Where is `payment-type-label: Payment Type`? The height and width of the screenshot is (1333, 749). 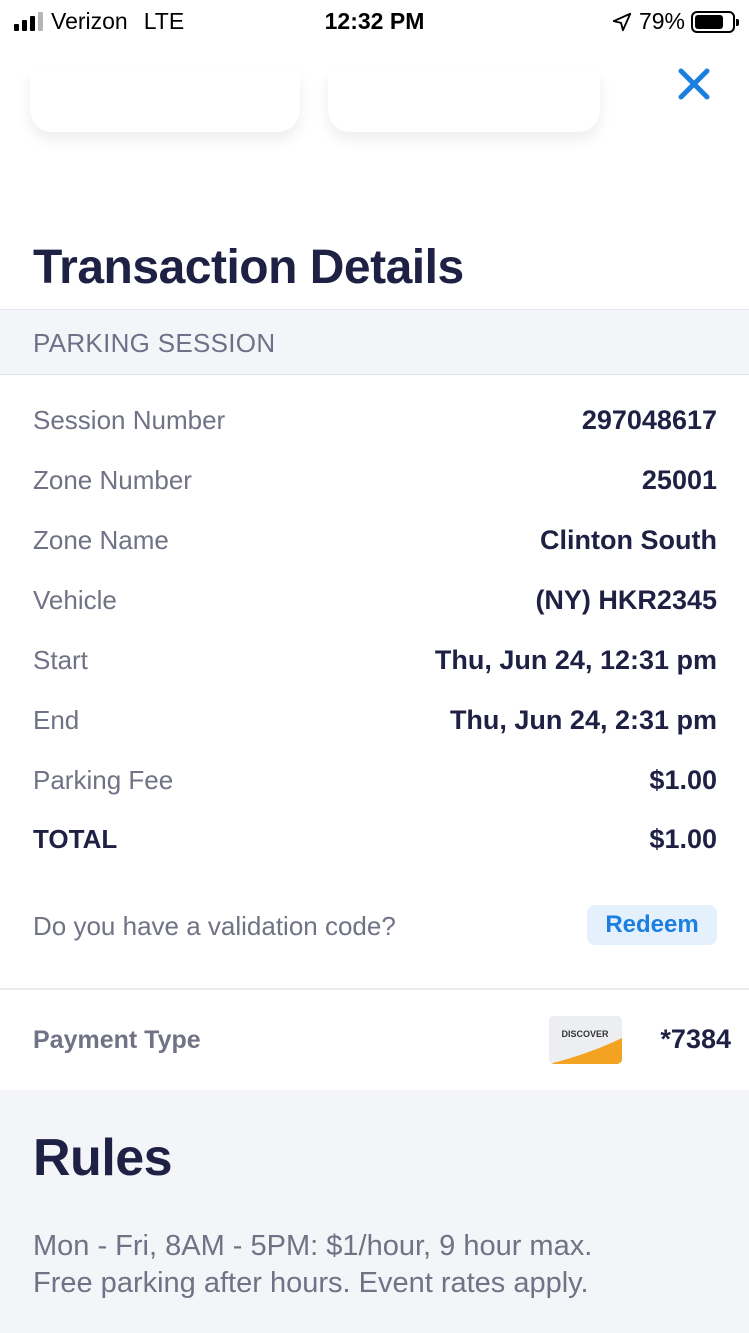
payment-type-label: Payment Type is located at coordinates (117, 1040).